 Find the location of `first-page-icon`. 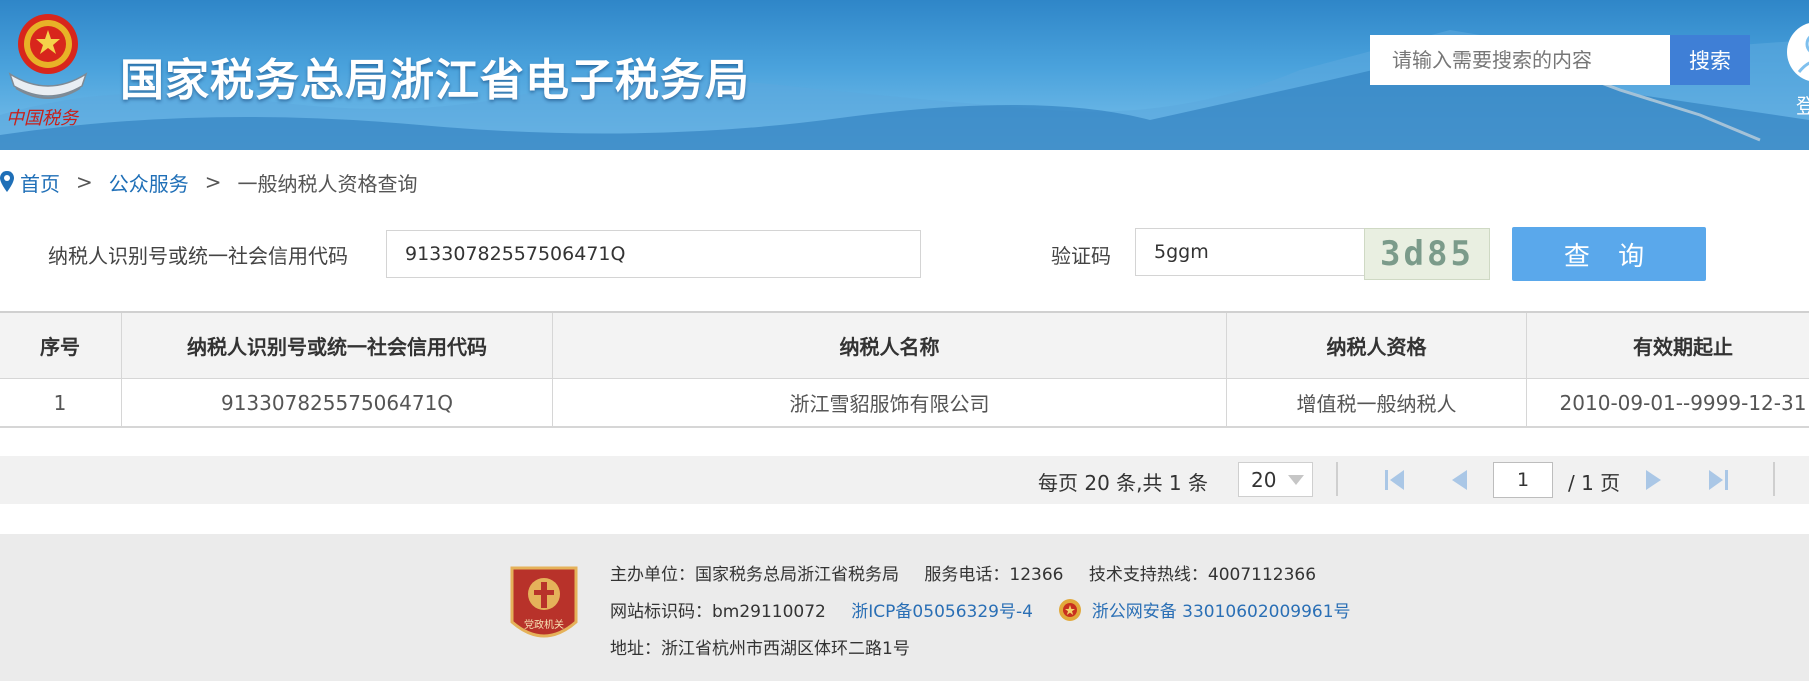

first-page-icon is located at coordinates (1395, 480).